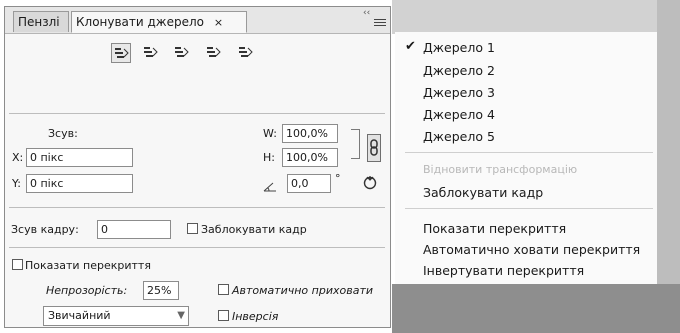 This screenshot has height=333, width=680. Describe the element at coordinates (500, 169) in the screenshot. I see `menu-item-reset-transform: Відновити трансформацію` at that location.